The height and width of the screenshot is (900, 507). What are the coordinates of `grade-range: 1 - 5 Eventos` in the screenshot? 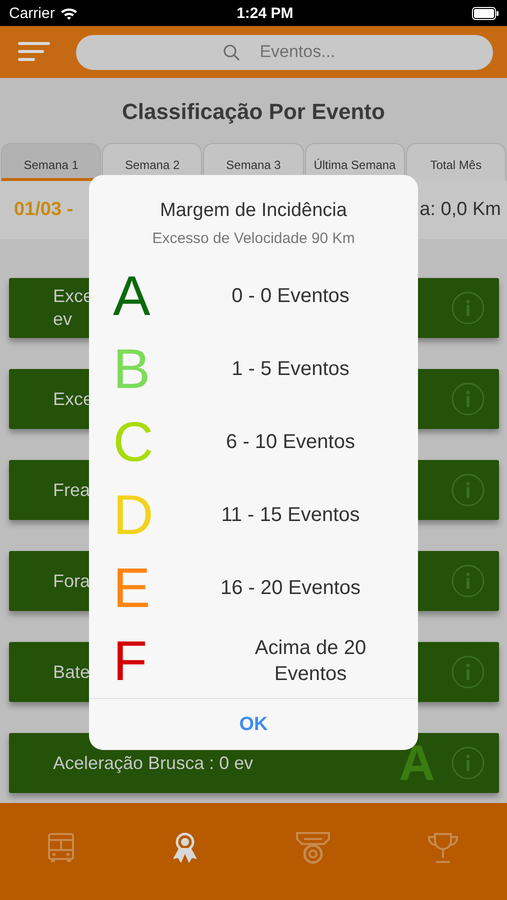 It's located at (290, 369).